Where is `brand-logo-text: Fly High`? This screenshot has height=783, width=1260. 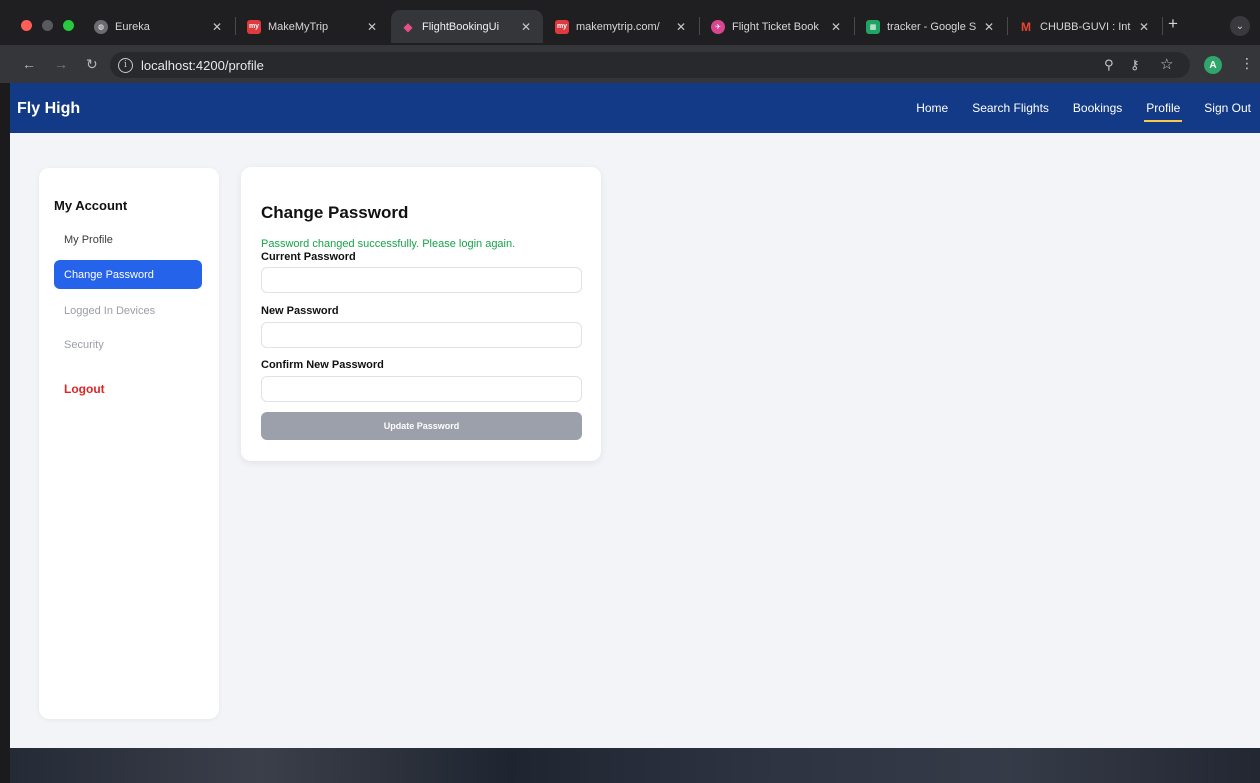 brand-logo-text: Fly High is located at coordinates (48, 109).